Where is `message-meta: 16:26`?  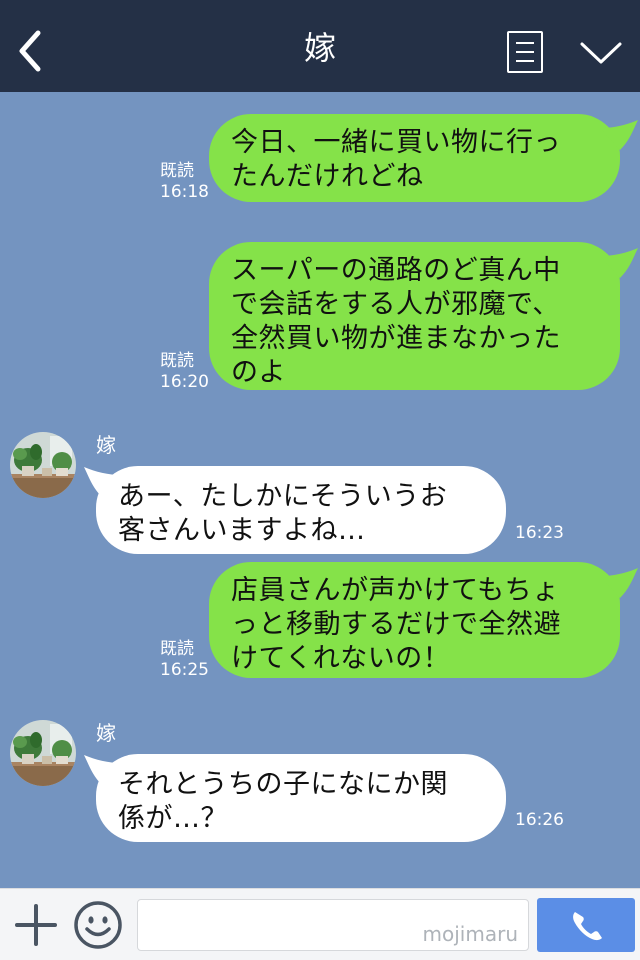 message-meta: 16:26 is located at coordinates (539, 820).